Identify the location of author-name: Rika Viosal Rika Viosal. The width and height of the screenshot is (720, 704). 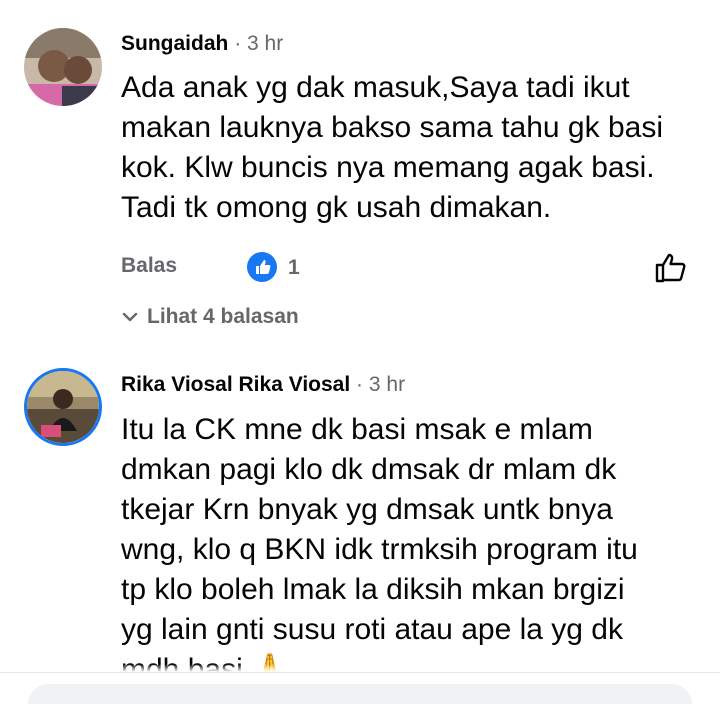
(235, 384).